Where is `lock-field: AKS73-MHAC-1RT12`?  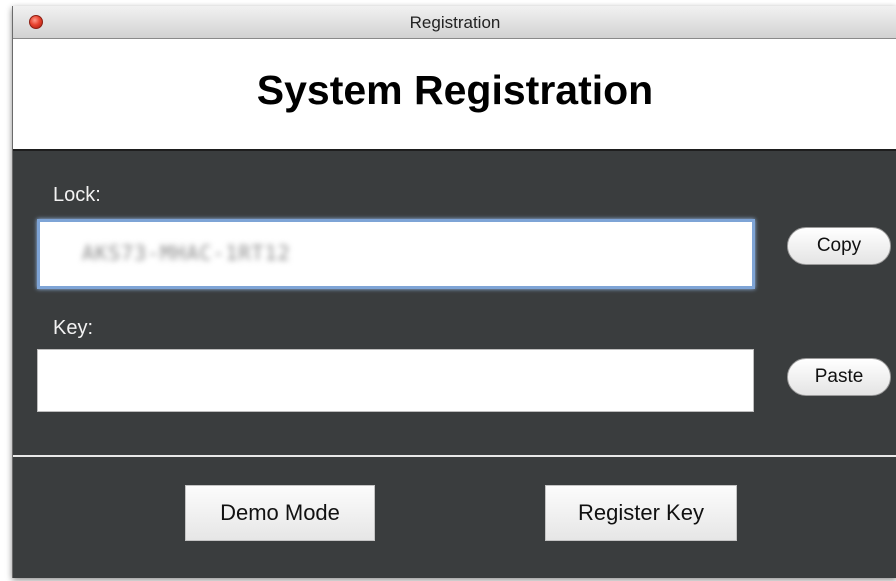 lock-field: AKS73-MHAC-1RT12 is located at coordinates (396, 254).